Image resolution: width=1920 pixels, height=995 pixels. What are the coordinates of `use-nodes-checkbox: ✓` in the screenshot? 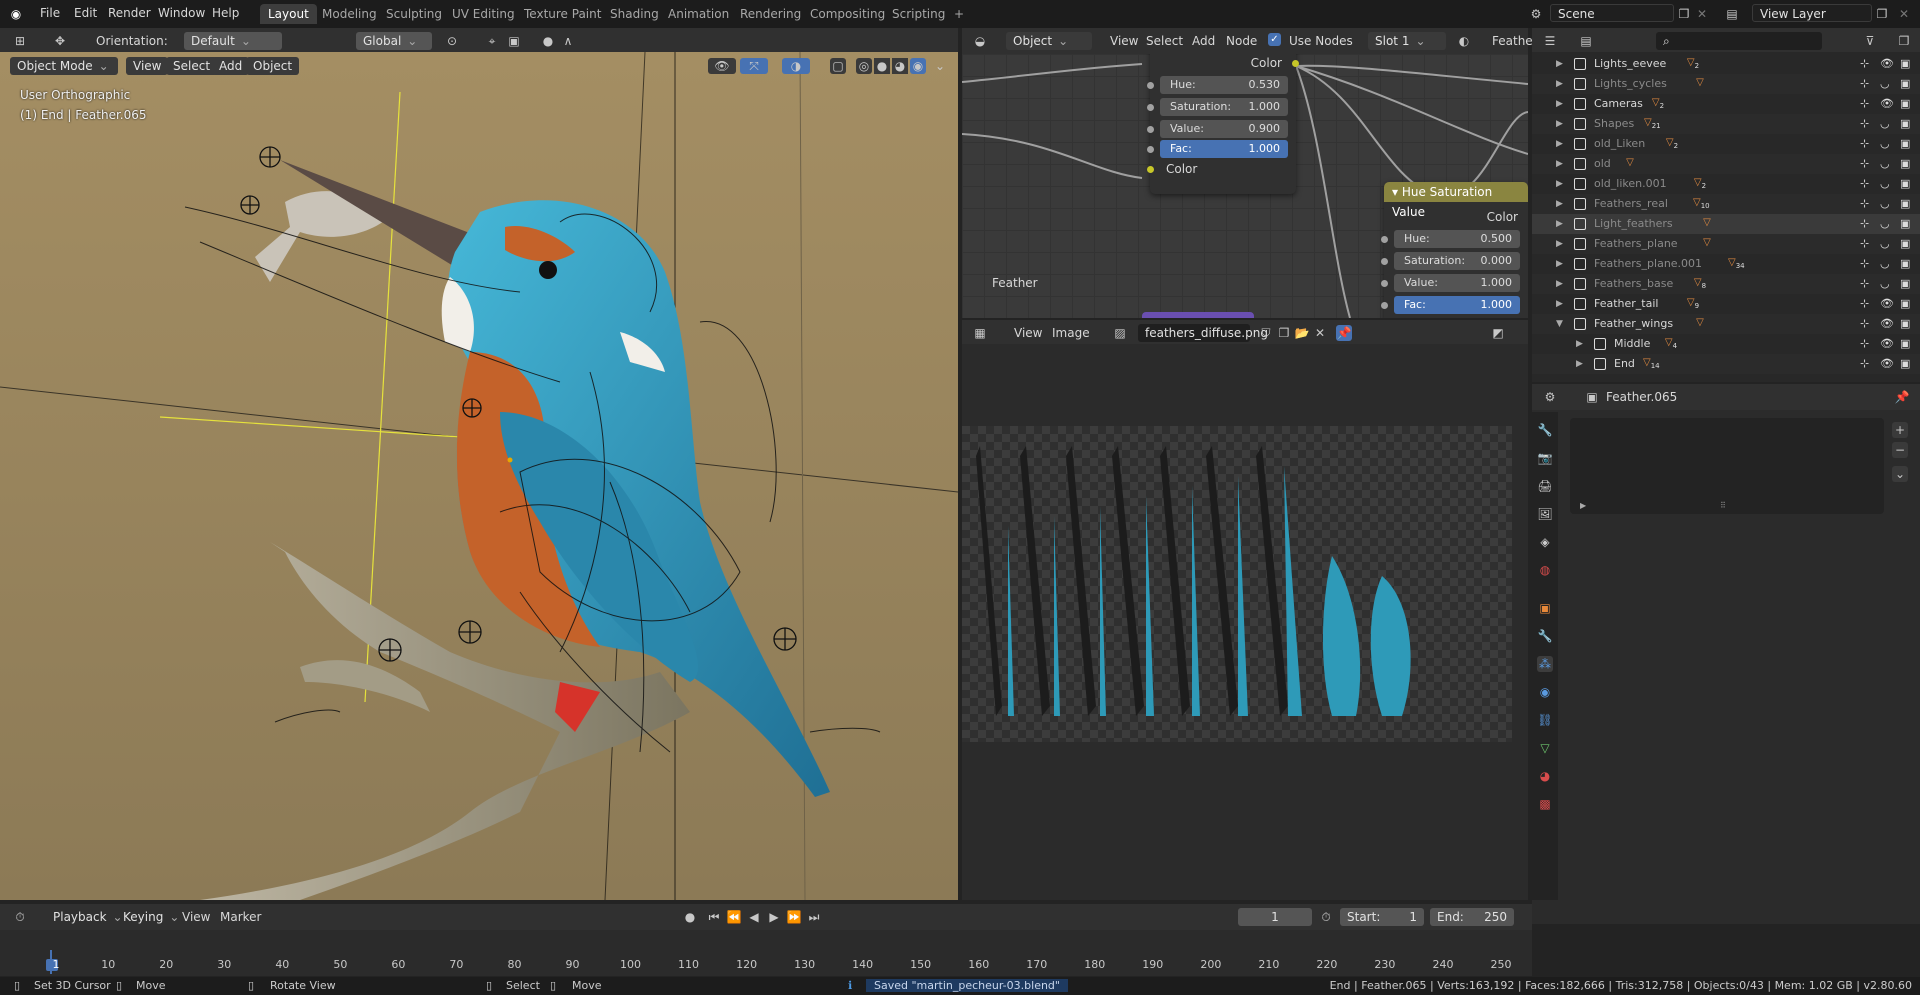 It's located at (1274, 39).